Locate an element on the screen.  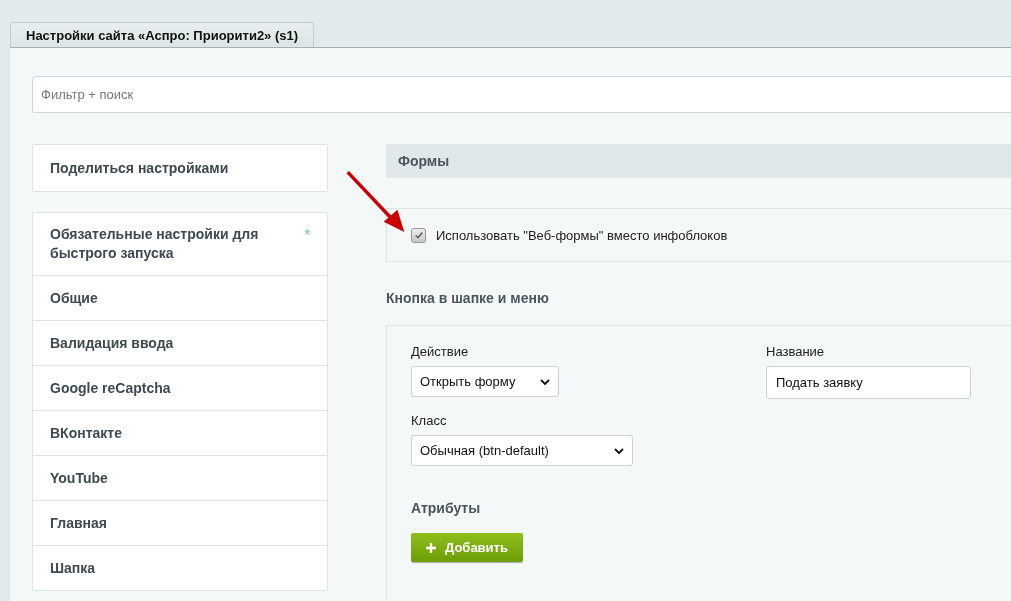
settings-tab: Настройки сайта «Аспро: Приорити2» (s1) is located at coordinates (162, 34).